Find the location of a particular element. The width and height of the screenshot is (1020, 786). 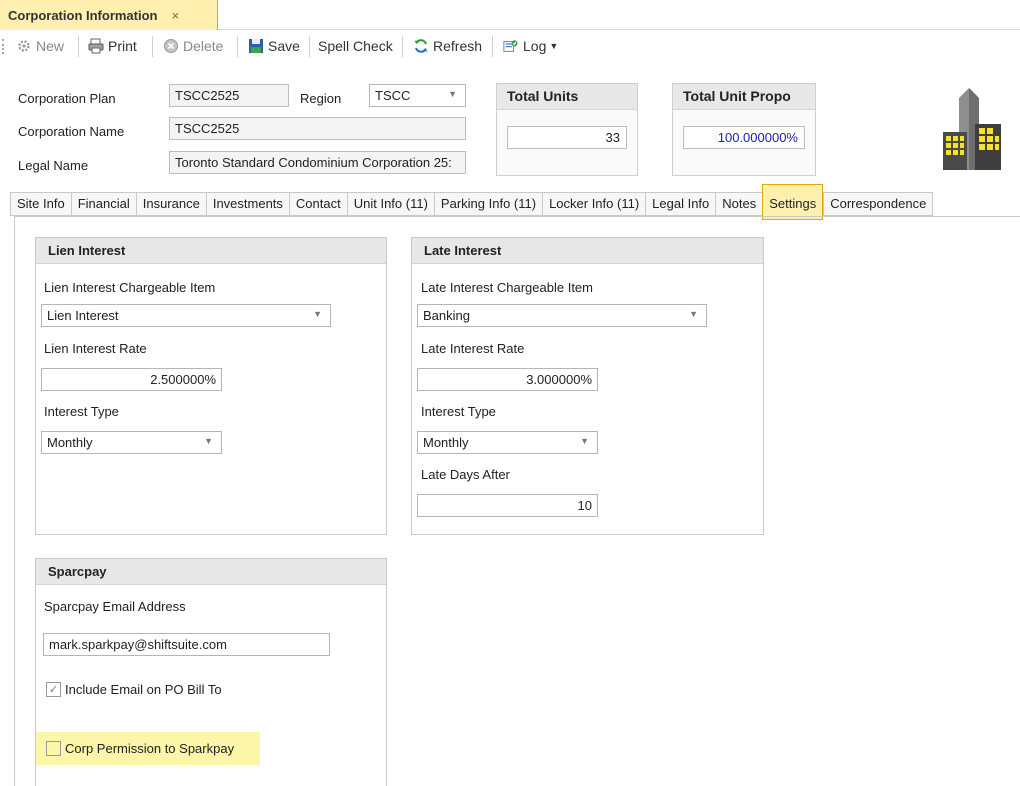

refresh-button: Refresh is located at coordinates (447, 46).